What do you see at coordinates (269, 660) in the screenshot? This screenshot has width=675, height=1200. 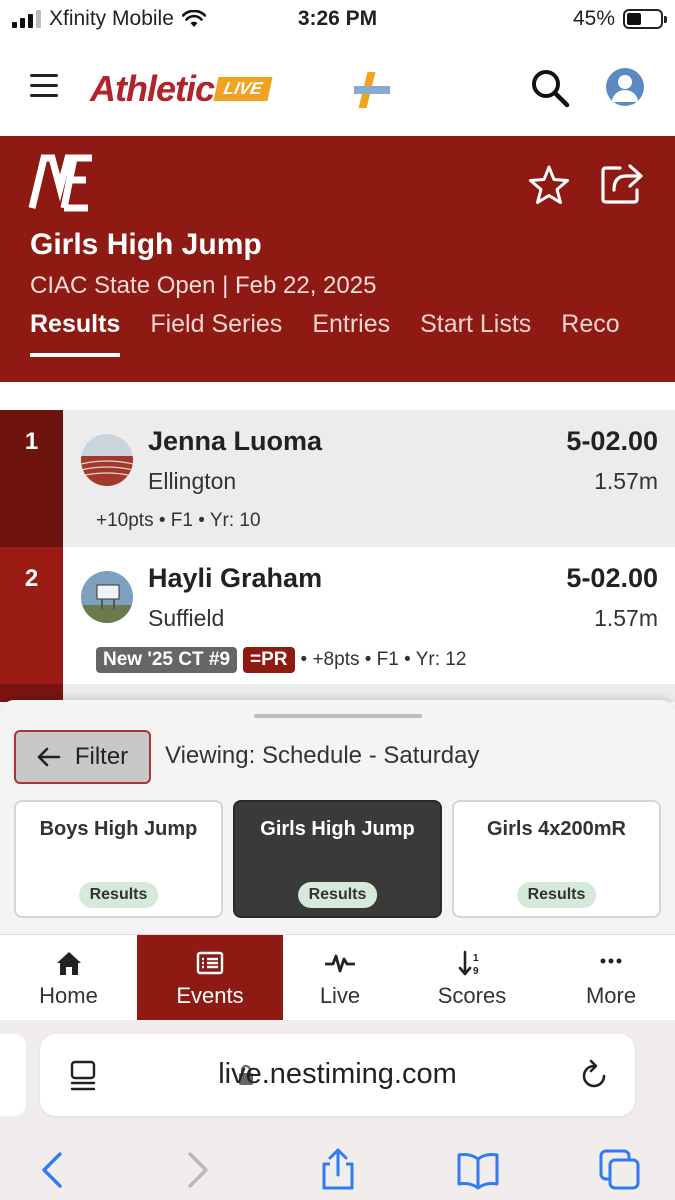 I see `pr-badge: =PR` at bounding box center [269, 660].